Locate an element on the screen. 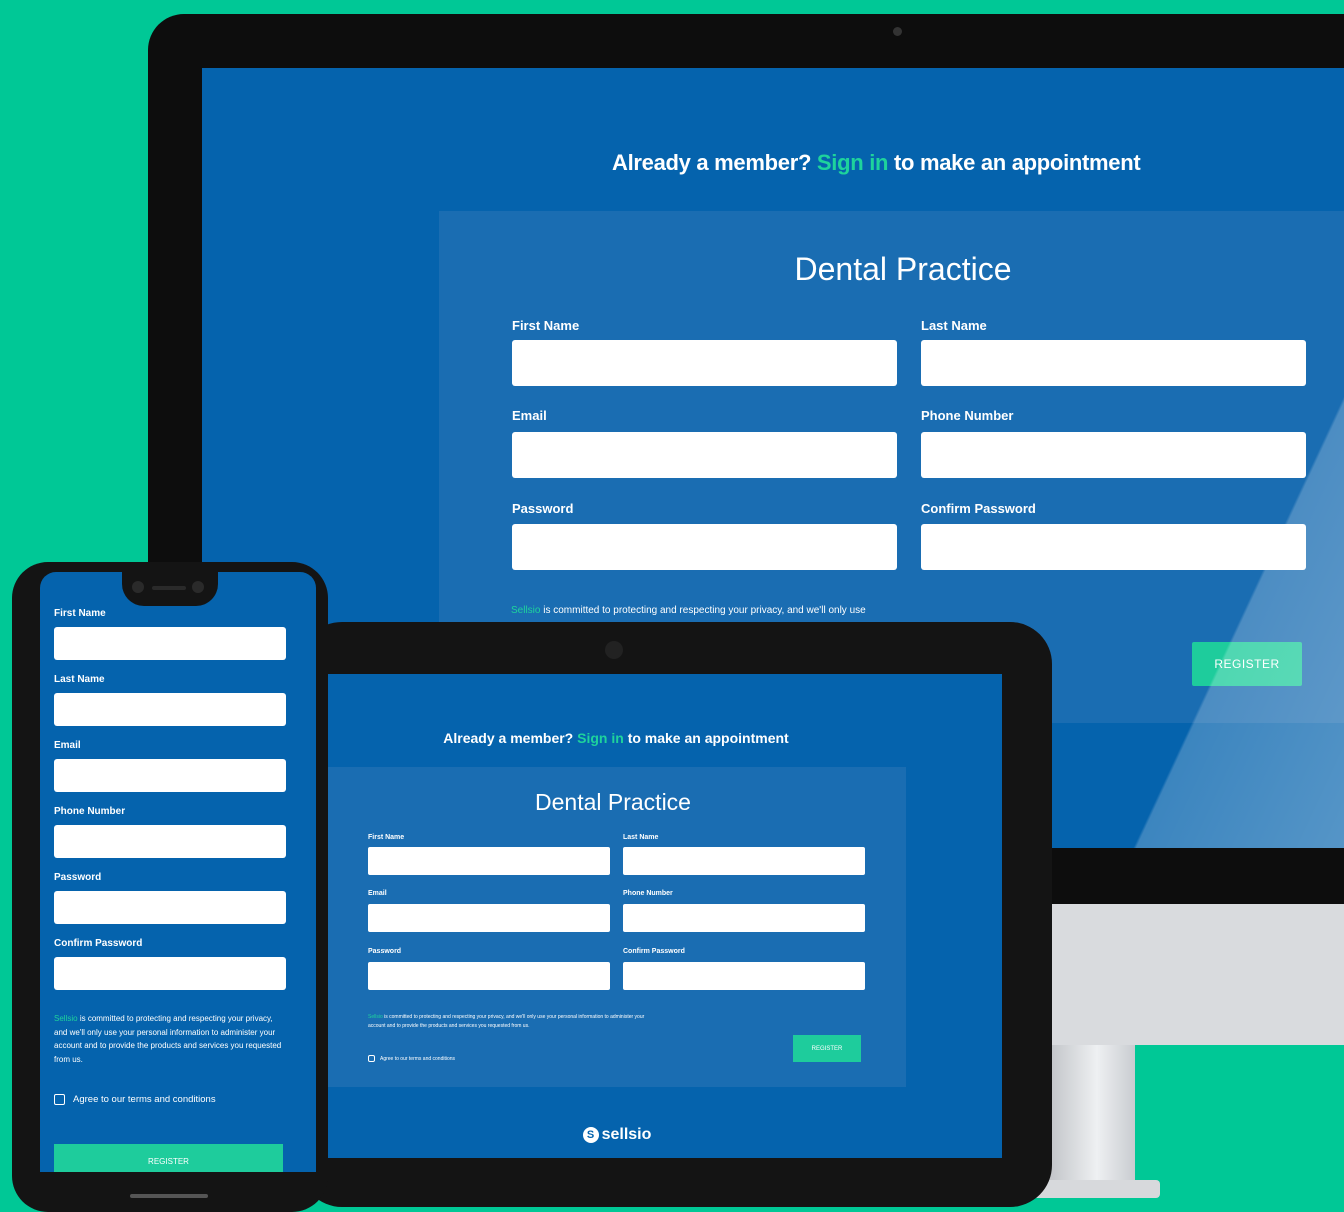  tablet-camera is located at coordinates (614, 650).